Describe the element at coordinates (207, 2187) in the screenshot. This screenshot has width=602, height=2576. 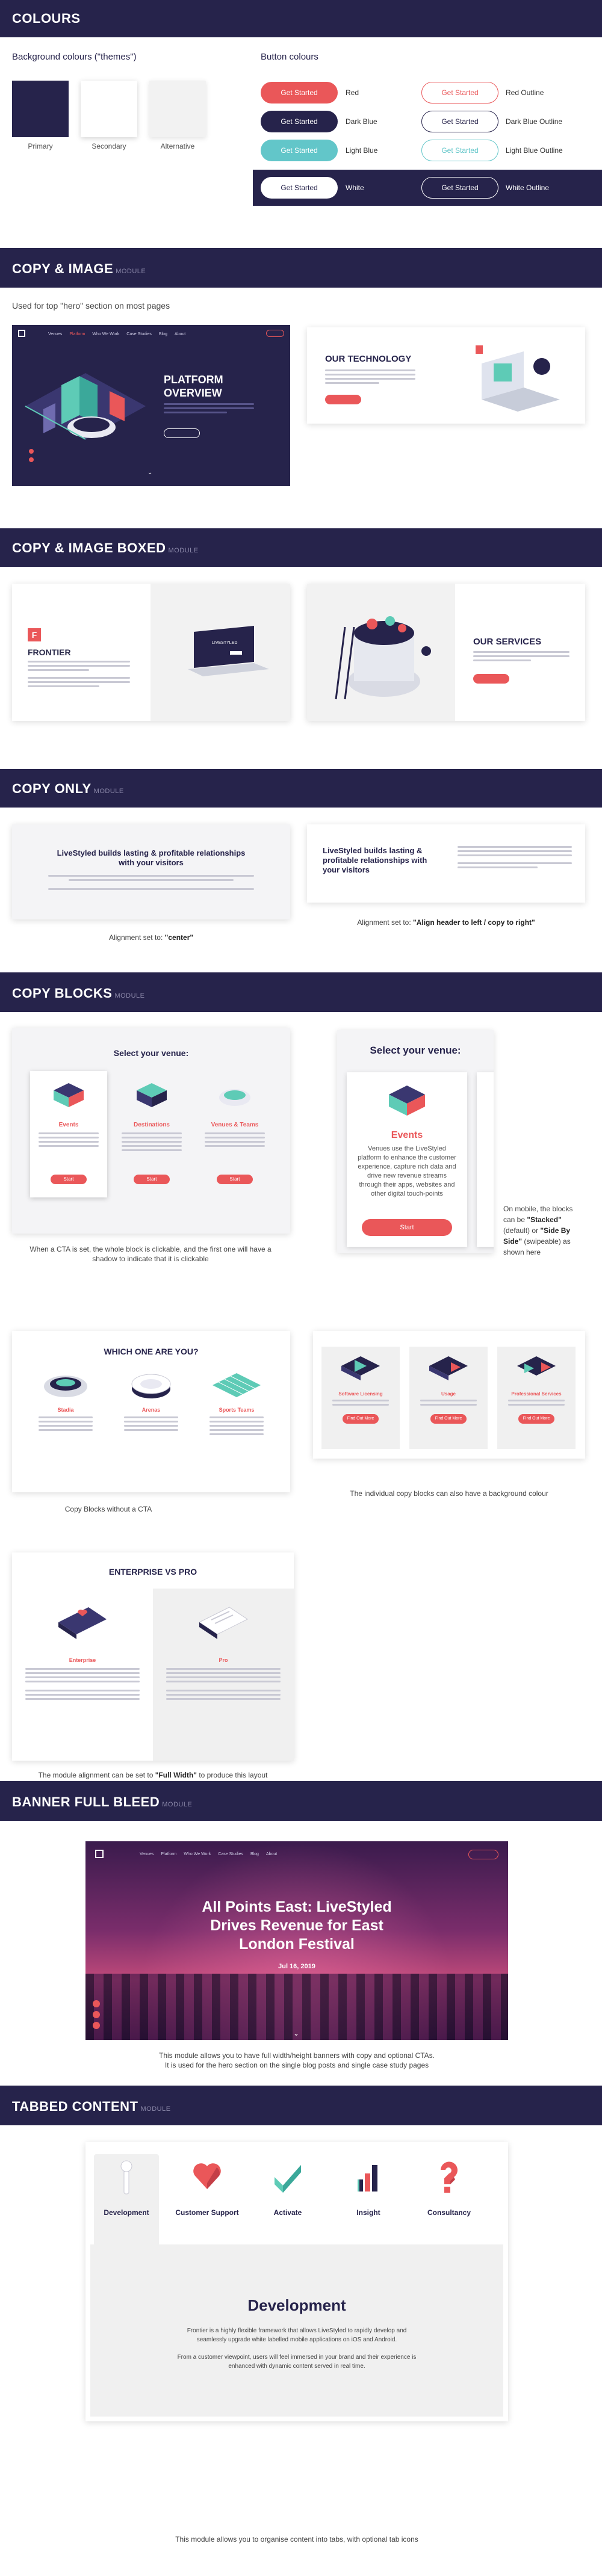
I see `tab-customer-support: Customer Support` at that location.